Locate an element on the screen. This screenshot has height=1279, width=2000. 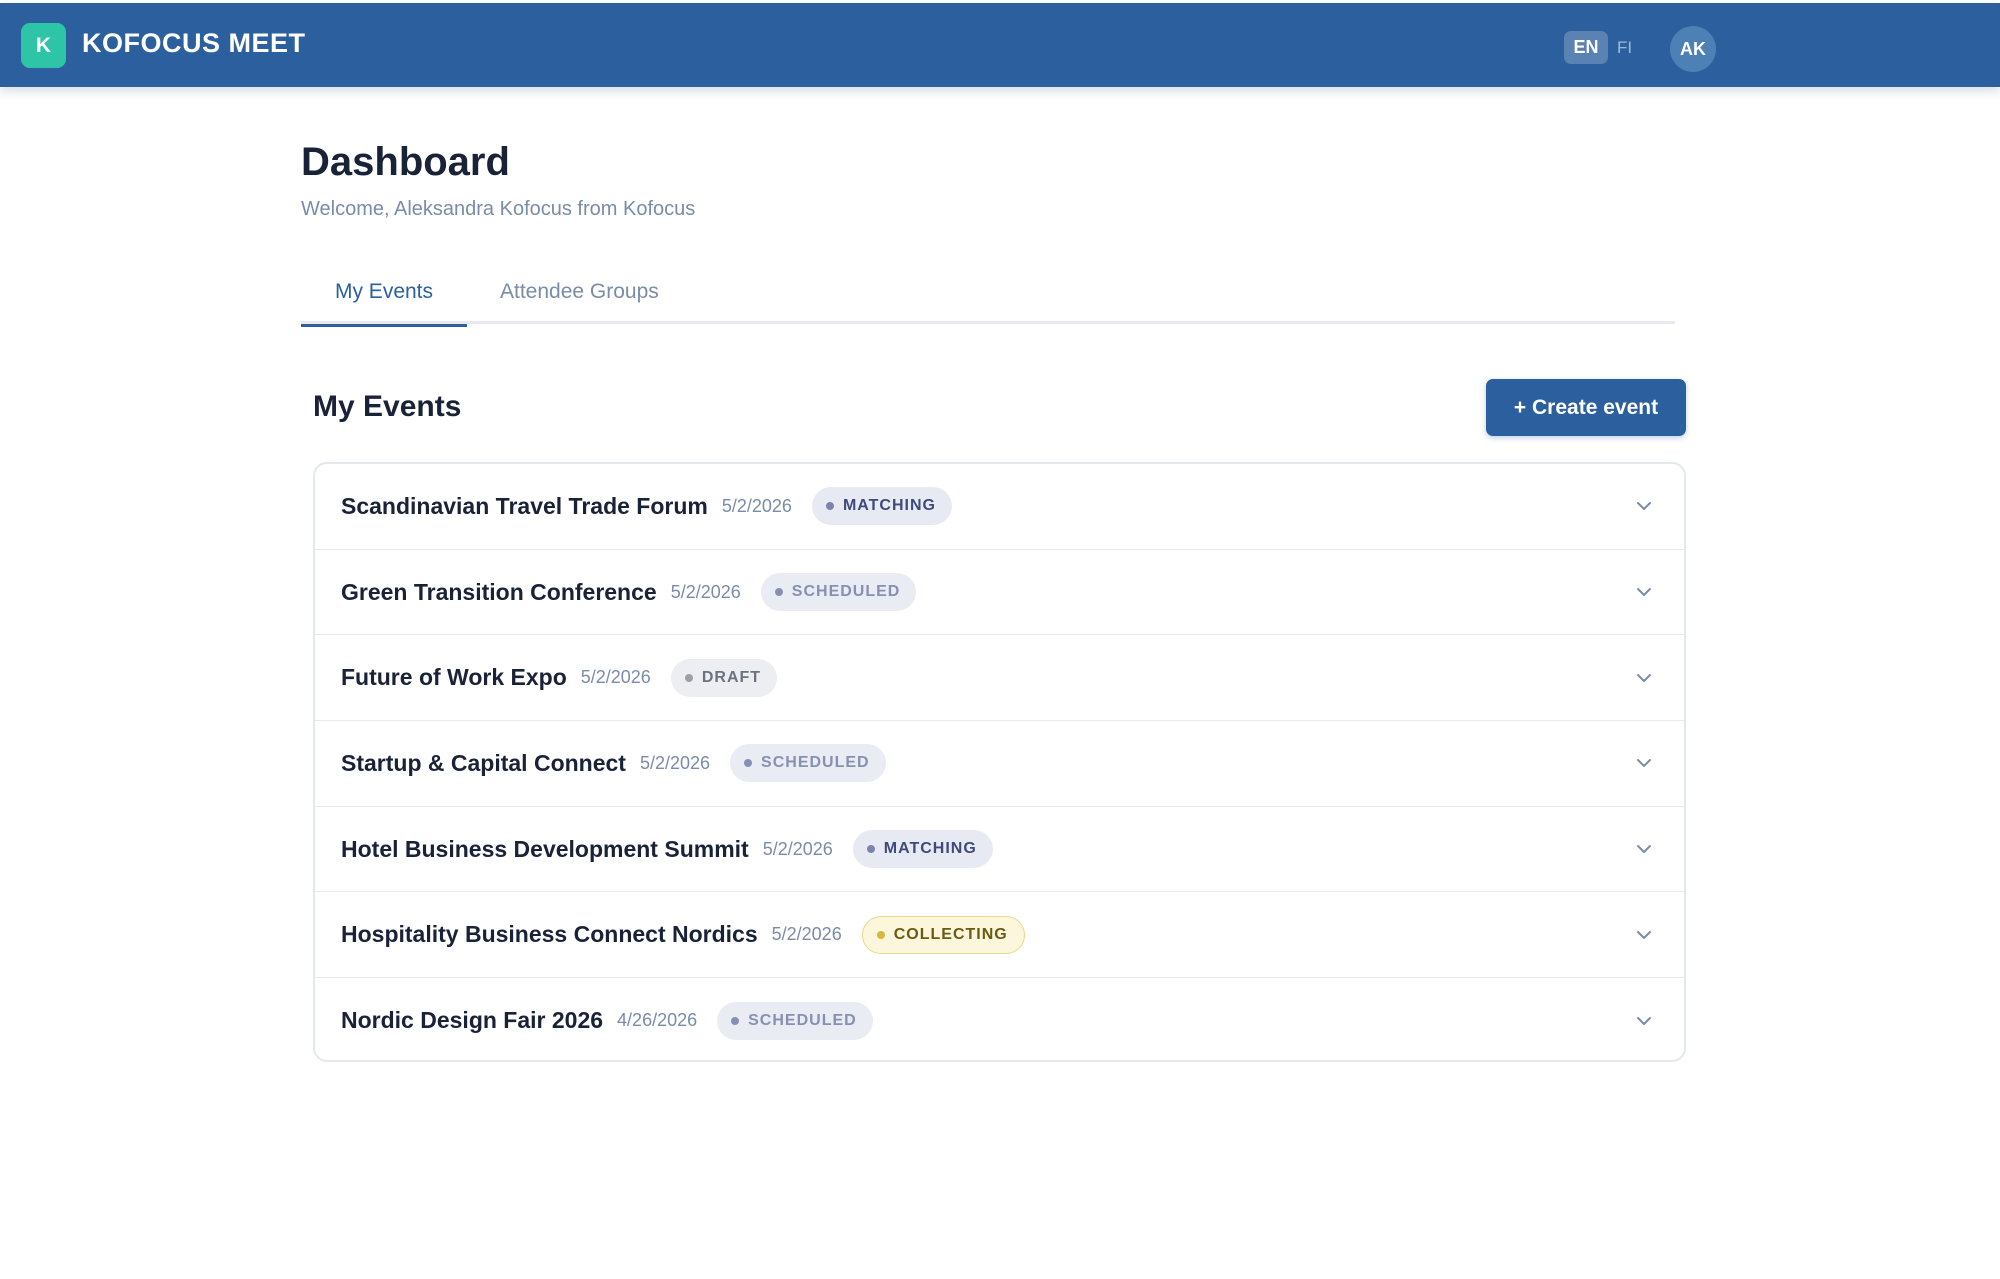
event-name: Future of Work Expo is located at coordinates (454, 677).